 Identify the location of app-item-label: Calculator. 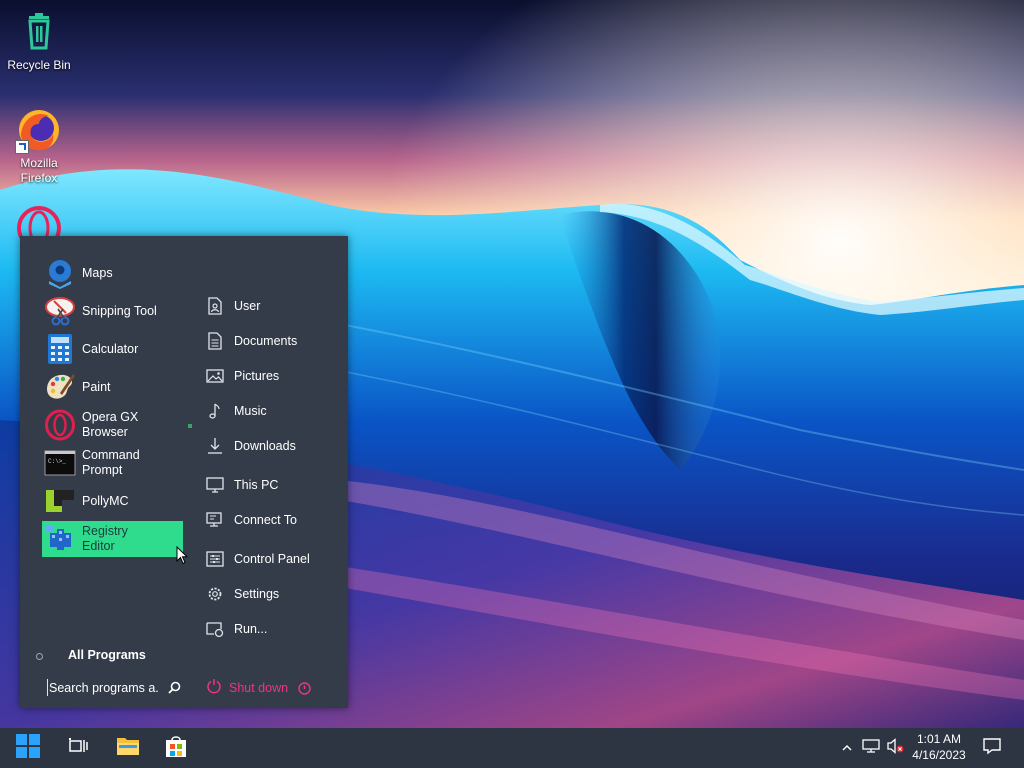
(110, 348).